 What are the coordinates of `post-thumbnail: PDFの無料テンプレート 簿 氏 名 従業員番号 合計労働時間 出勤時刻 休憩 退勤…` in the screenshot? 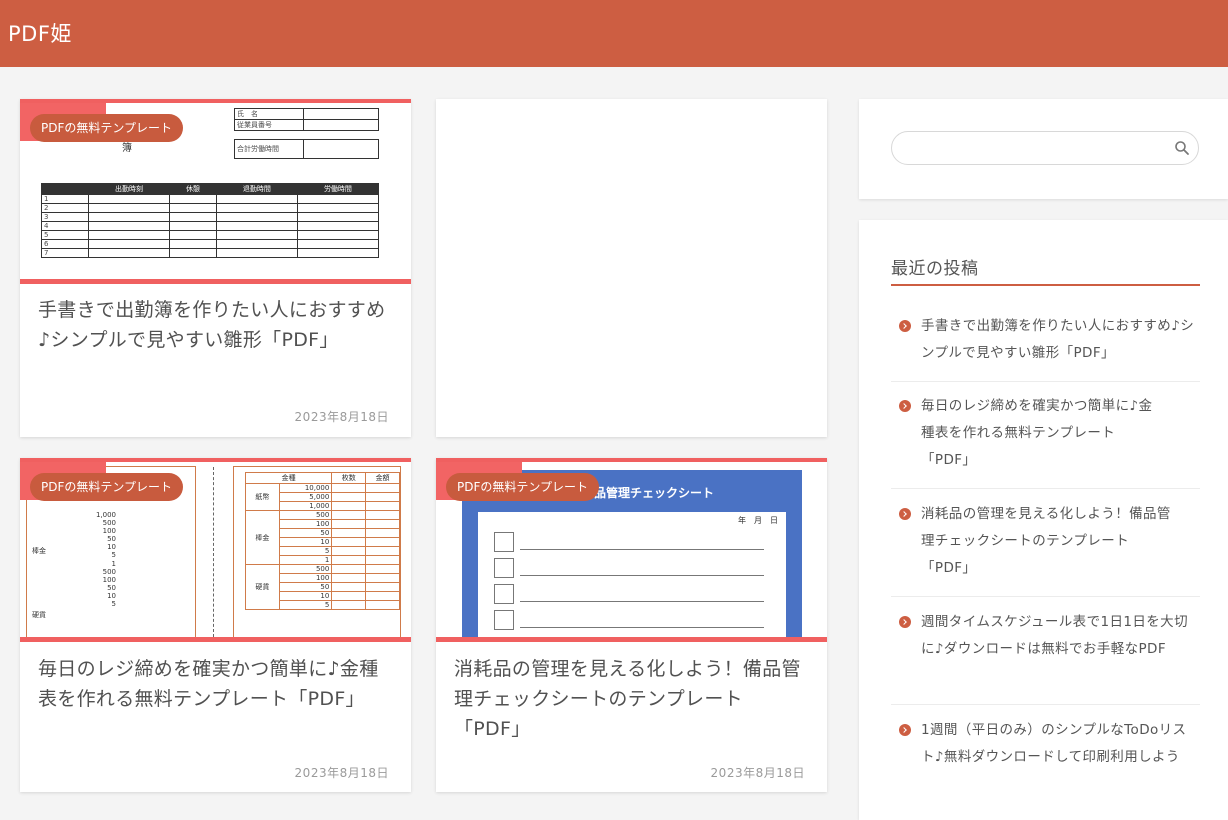 It's located at (215, 191).